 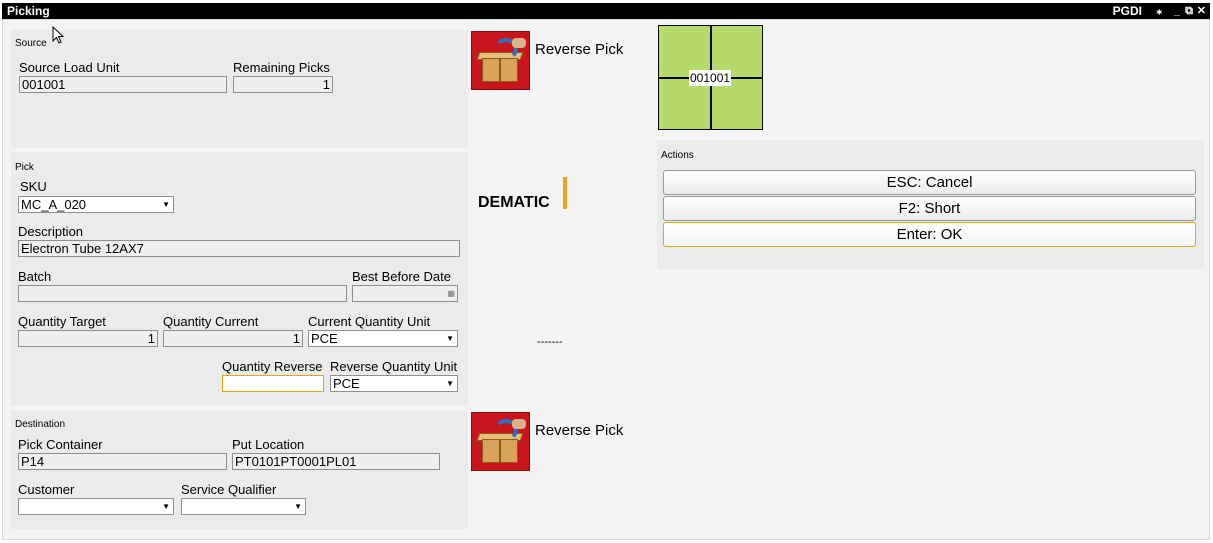 I want to click on source-load-unit-label: Source Load Unit, so click(x=69, y=67).